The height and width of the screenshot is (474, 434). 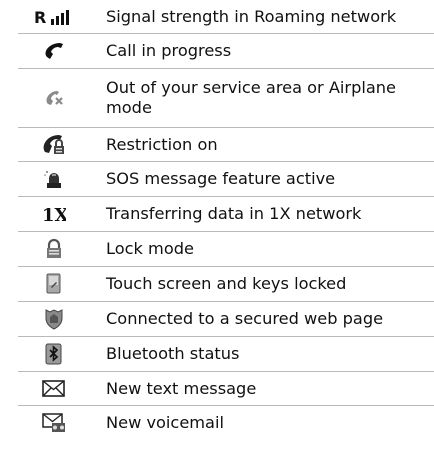 I want to click on table-row: Restriction on, so click(x=226, y=145).